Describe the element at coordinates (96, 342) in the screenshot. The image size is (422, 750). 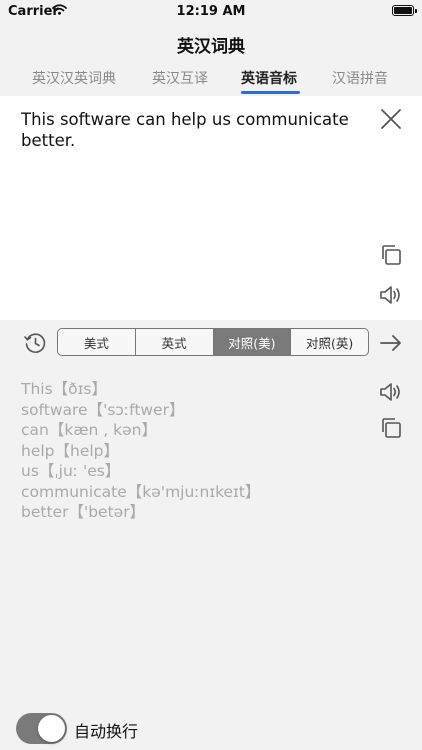
I see `segment-american: 美式` at that location.